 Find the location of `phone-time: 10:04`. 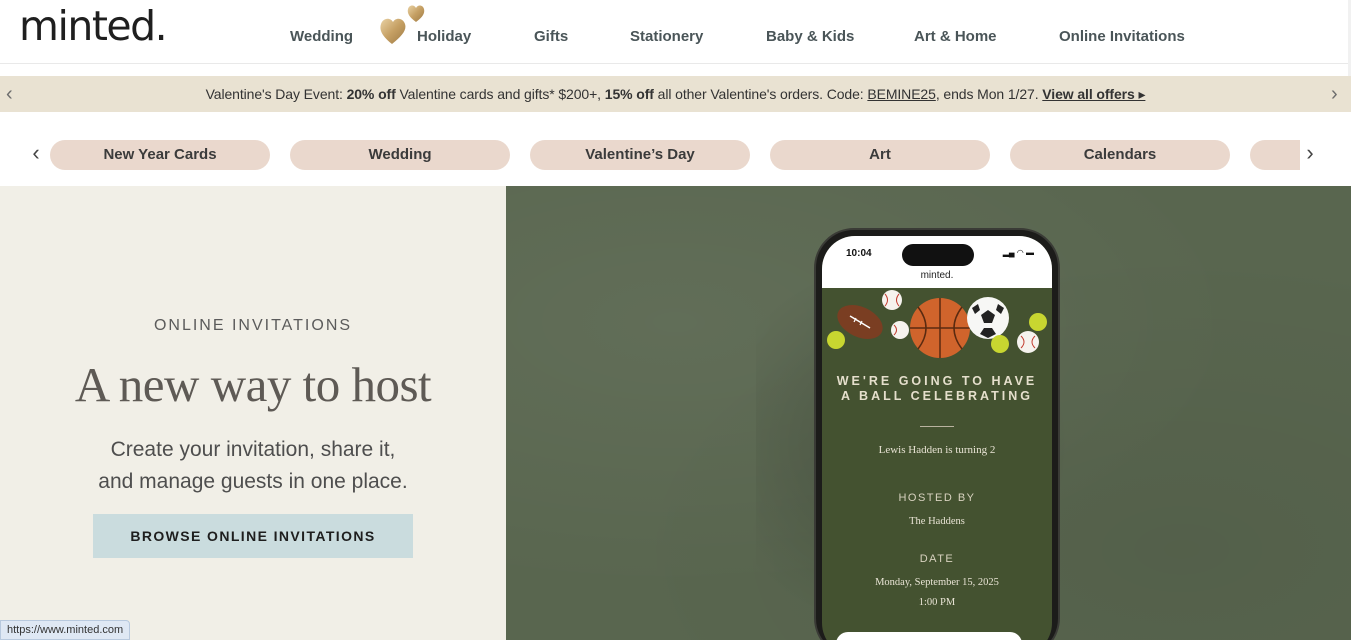

phone-time: 10:04 is located at coordinates (859, 253).